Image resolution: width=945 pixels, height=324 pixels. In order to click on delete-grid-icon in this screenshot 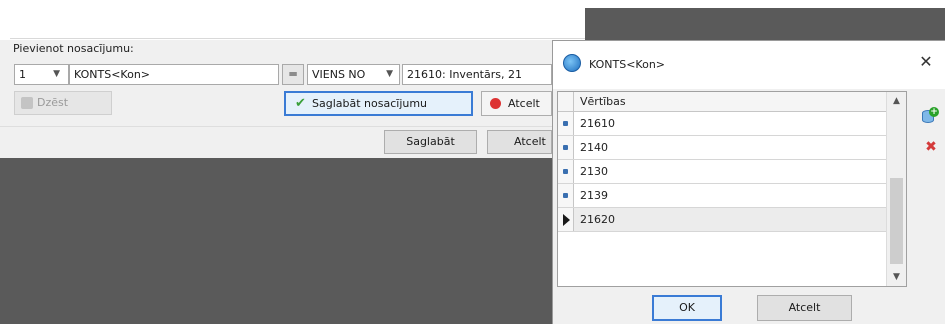, I will do `click(27, 103)`.